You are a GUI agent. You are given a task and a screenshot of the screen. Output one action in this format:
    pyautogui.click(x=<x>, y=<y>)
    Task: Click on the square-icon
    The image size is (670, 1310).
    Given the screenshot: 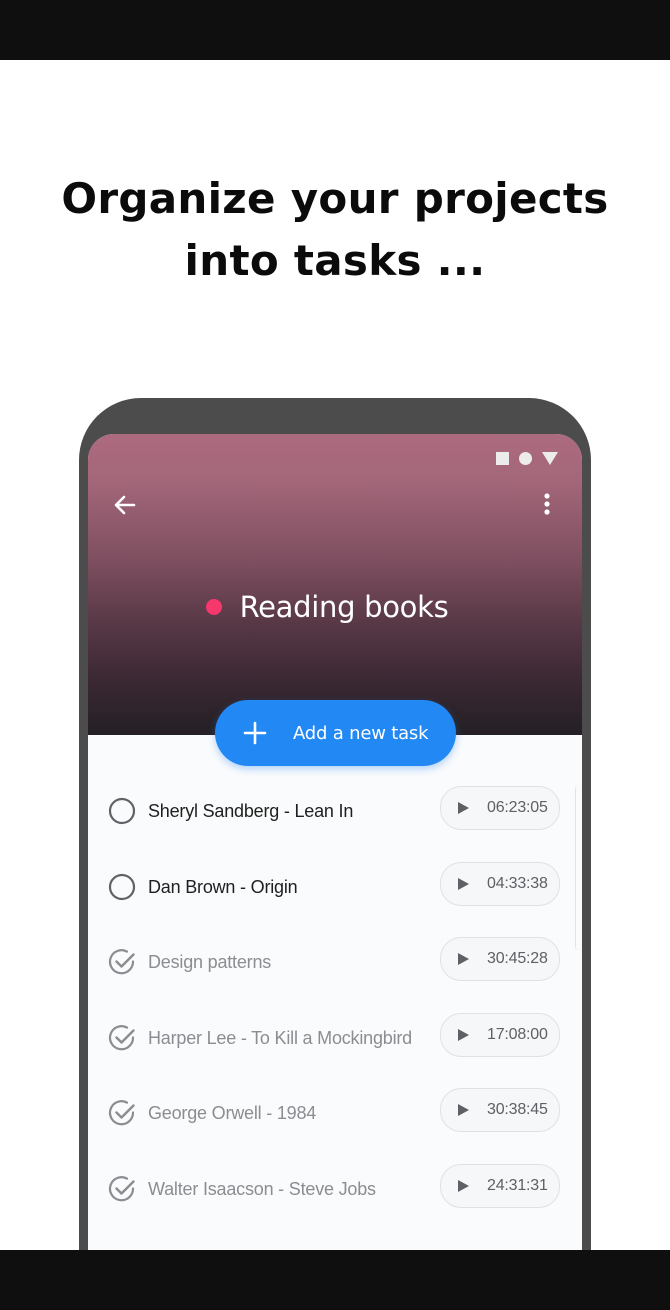 What is the action you would take?
    pyautogui.click(x=502, y=458)
    